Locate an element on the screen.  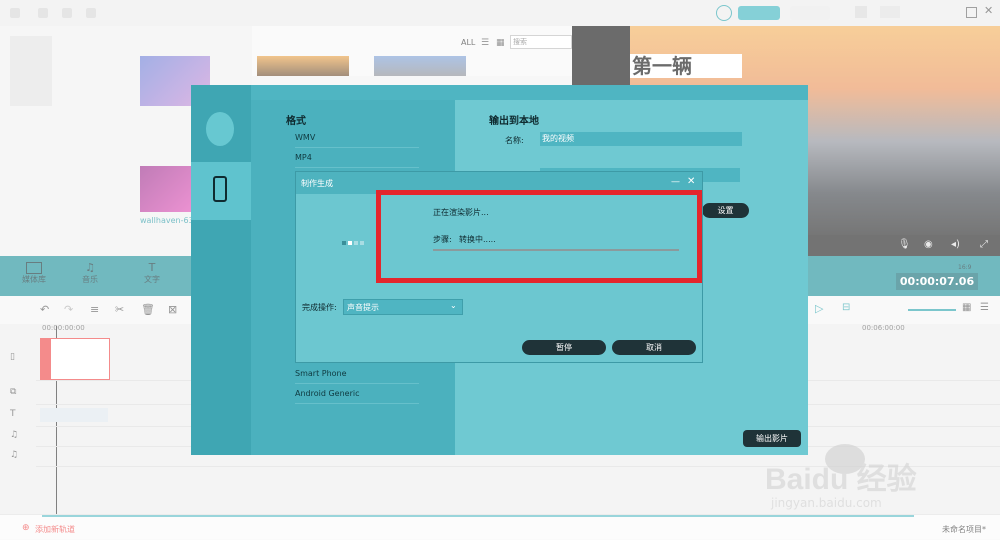
format-heading: 格式 is located at coordinates (296, 121).